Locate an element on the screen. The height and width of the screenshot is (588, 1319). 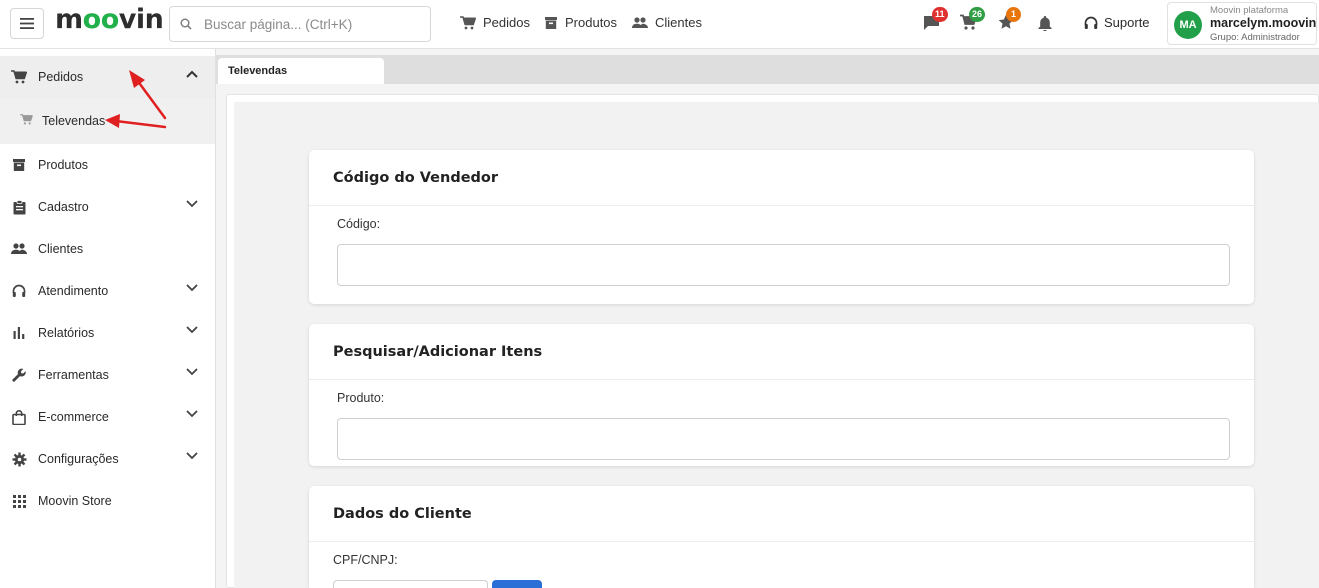
favorites-button: 1 is located at coordinates (1009, 20).